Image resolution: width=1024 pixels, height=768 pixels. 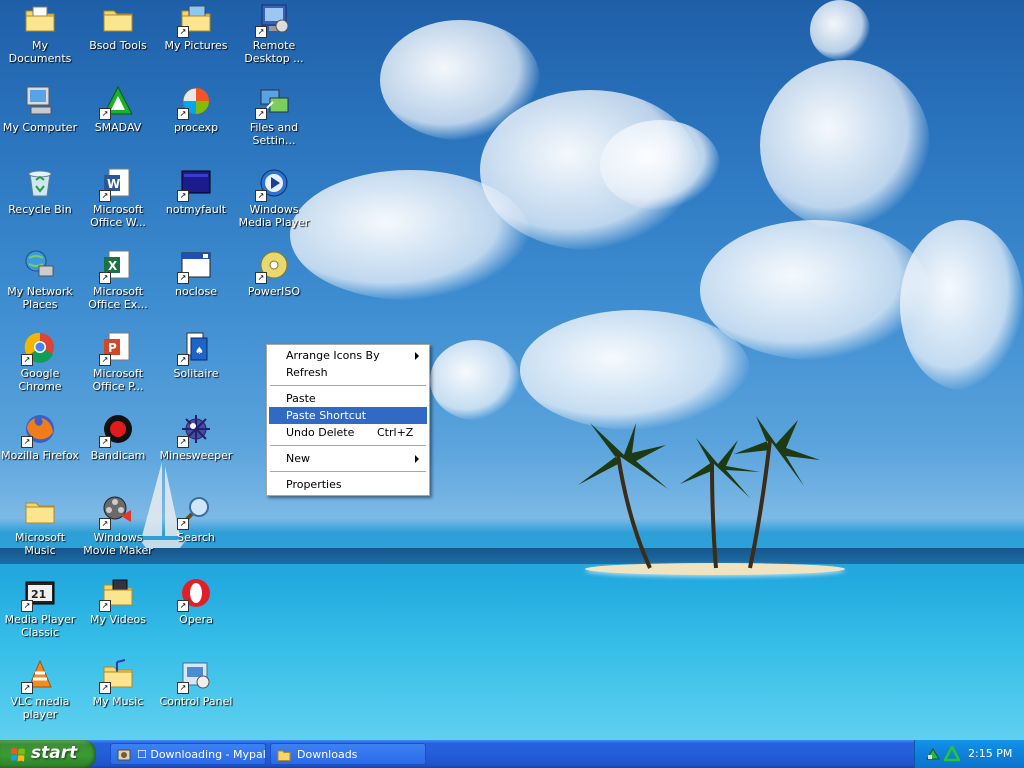 What do you see at coordinates (40, 532) in the screenshot?
I see `desktop-icon-folder: Microsoft Music` at bounding box center [40, 532].